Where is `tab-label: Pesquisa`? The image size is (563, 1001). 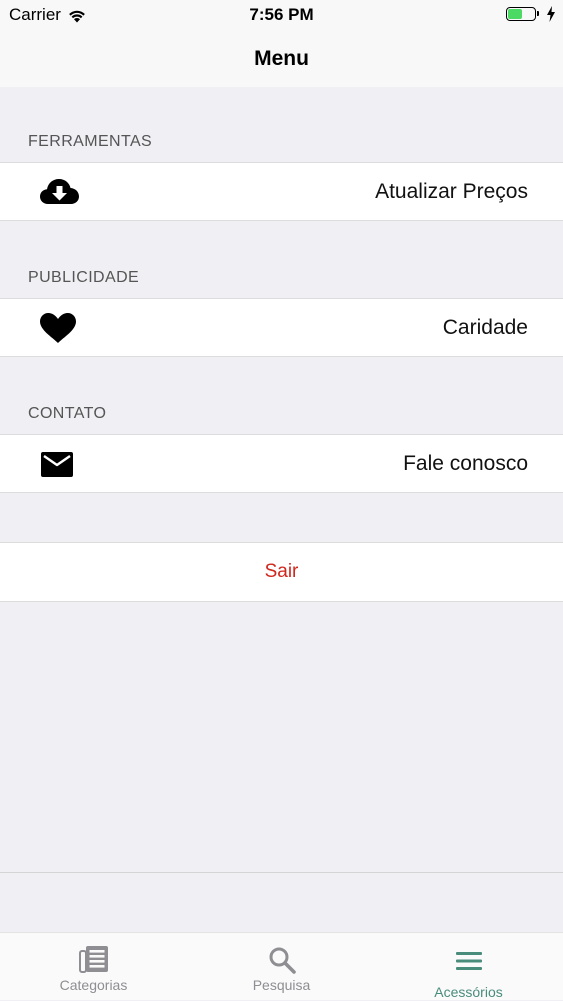
tab-label: Pesquisa is located at coordinates (281, 985).